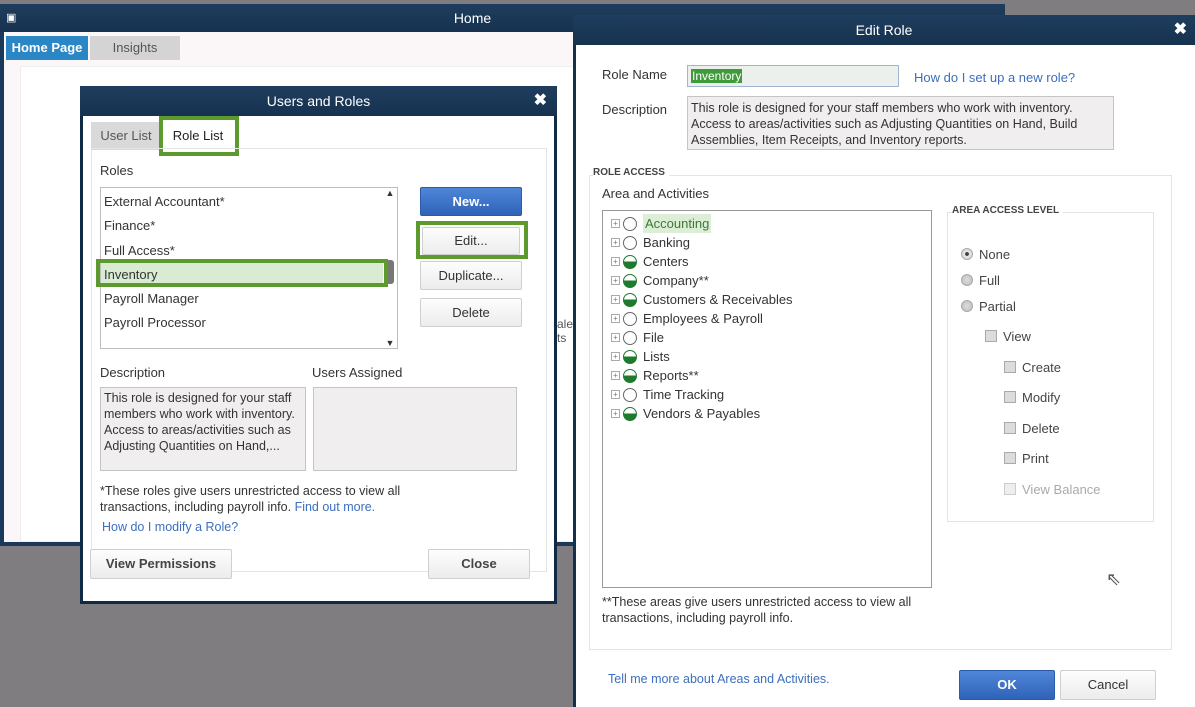 Image resolution: width=1195 pixels, height=707 pixels. What do you see at coordinates (771, 413) in the screenshot?
I see `area-tree-item: + Vendors & Payables` at bounding box center [771, 413].